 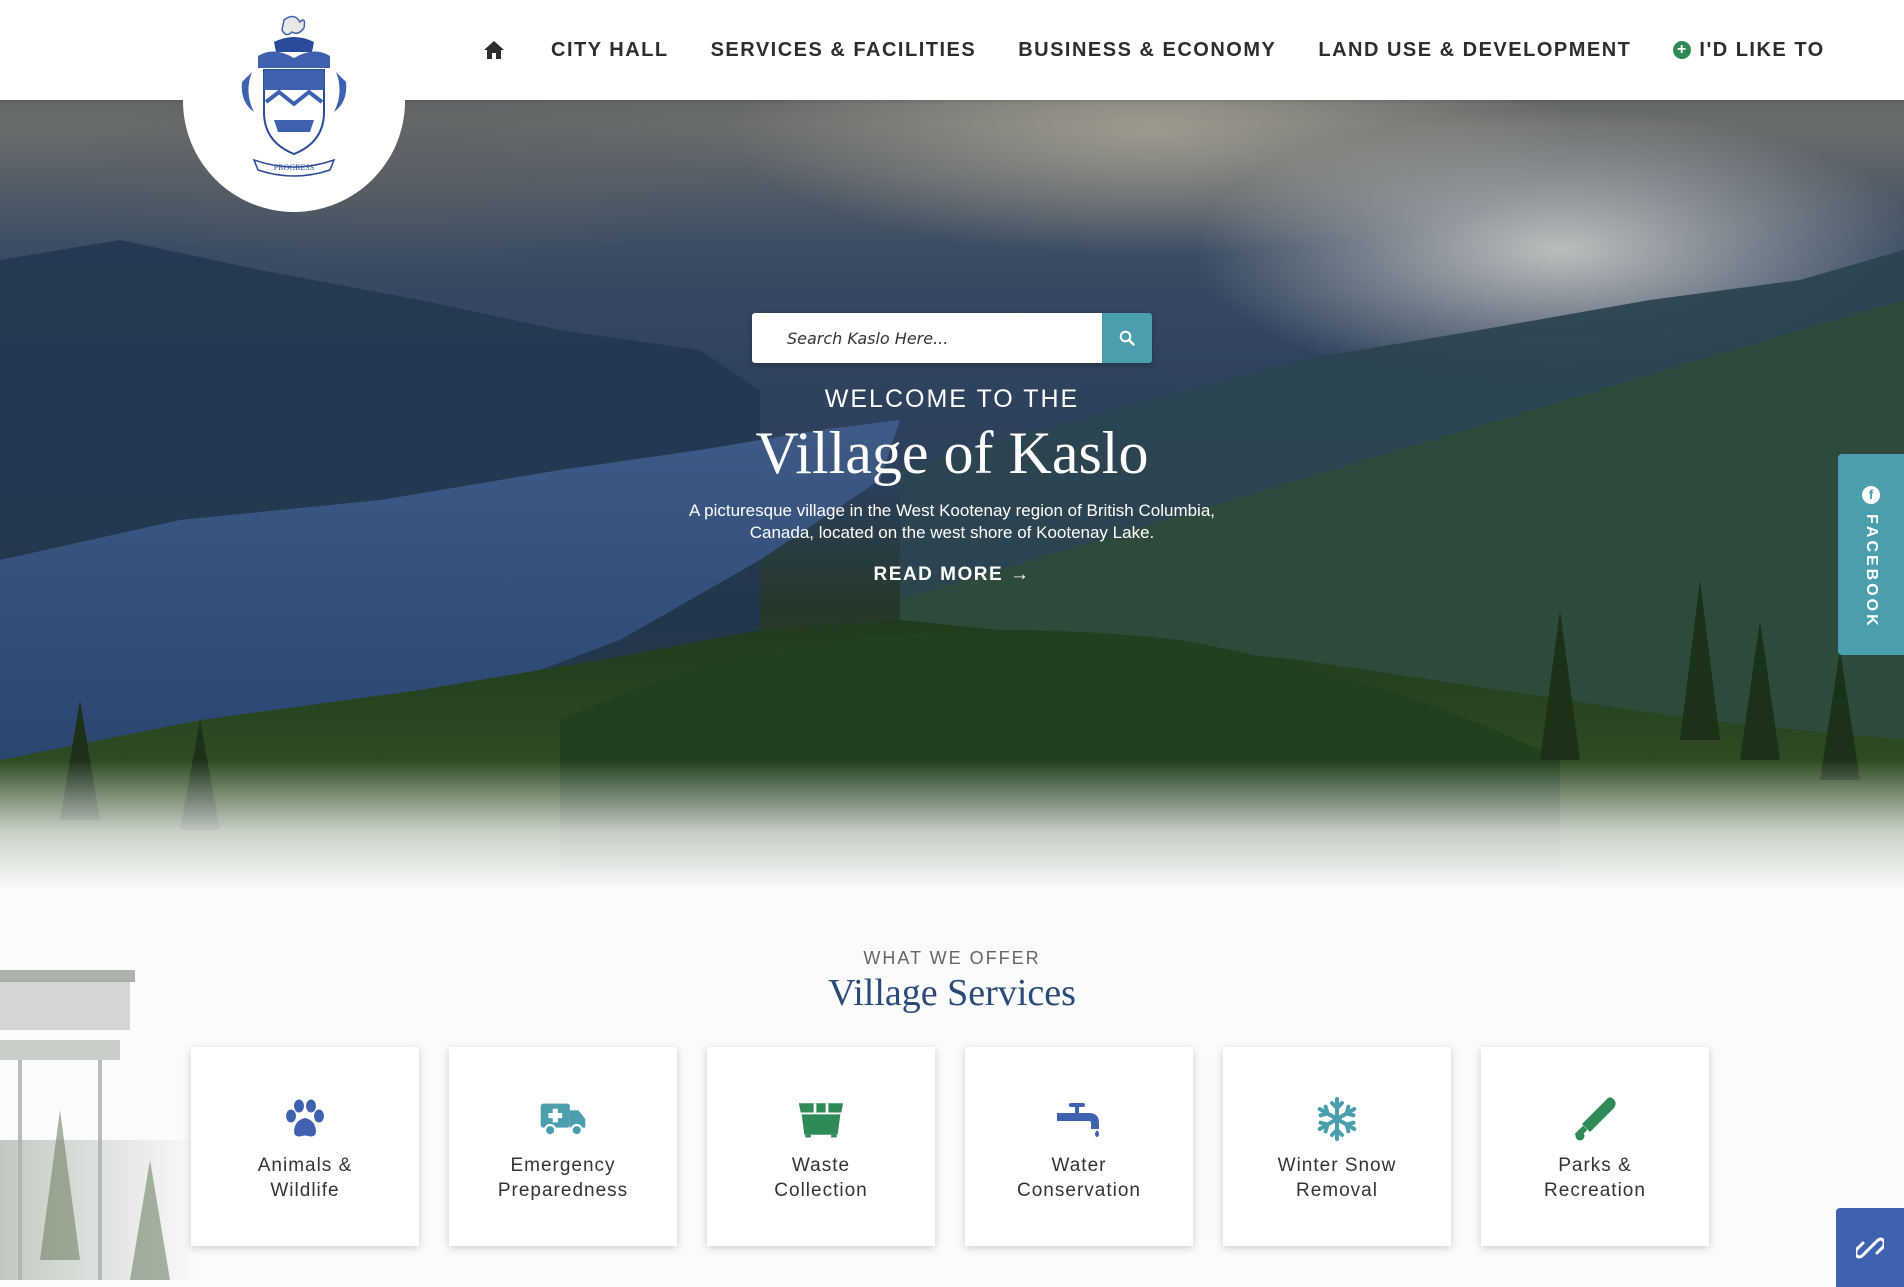 What do you see at coordinates (1595, 1146) in the screenshot?
I see `service-card-parks-recreation: Parks & Recreation` at bounding box center [1595, 1146].